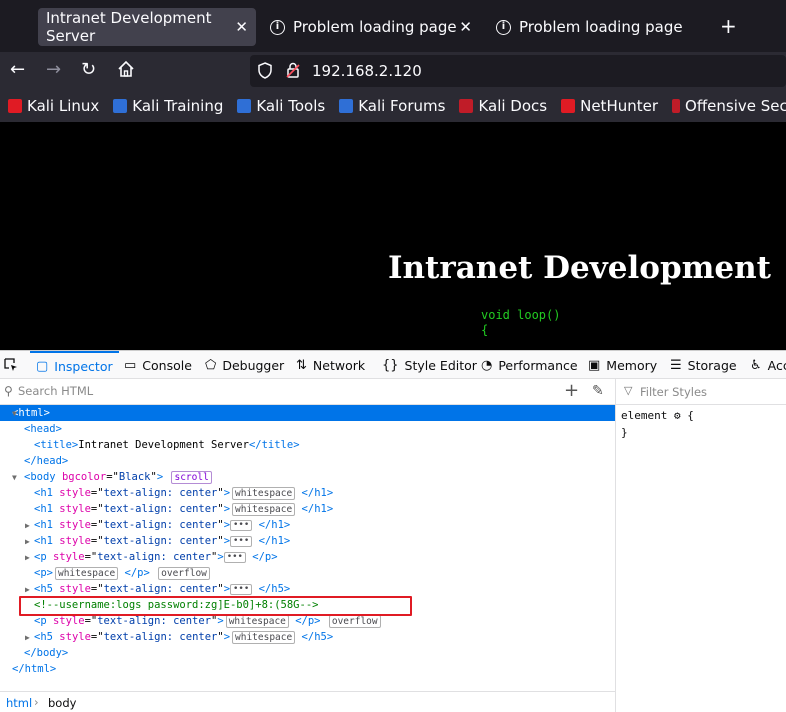 The width and height of the screenshot is (786, 712). Describe the element at coordinates (158, 365) in the screenshot. I see `tab-console: ▭ Console` at that location.